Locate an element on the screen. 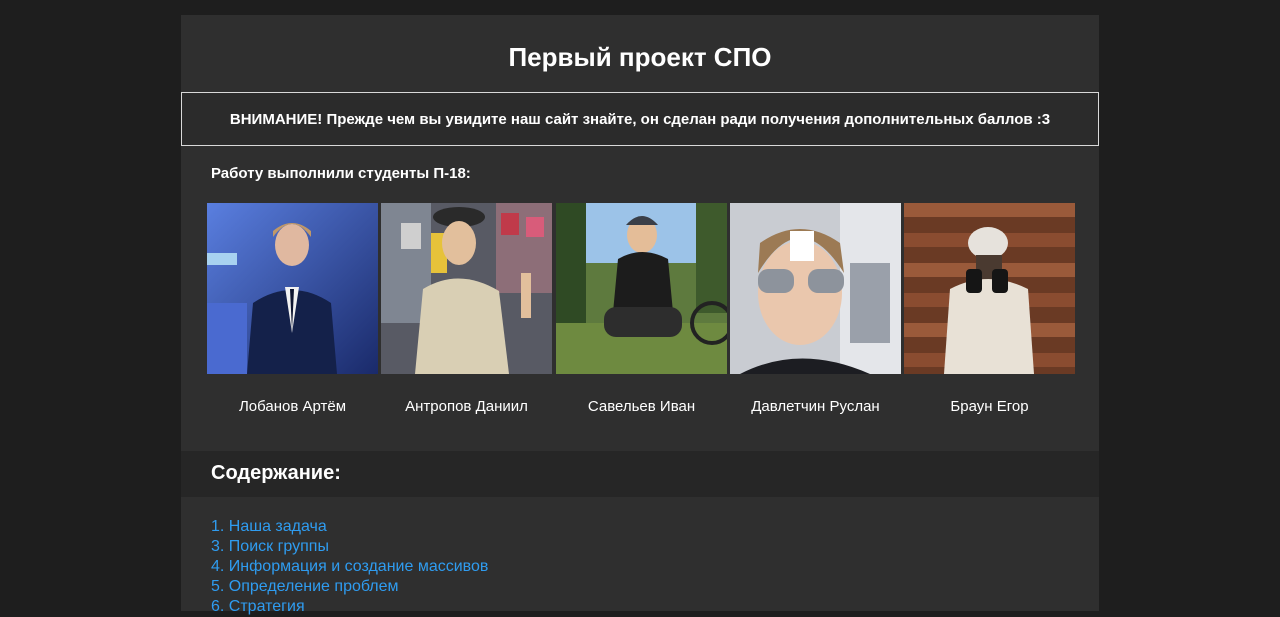 Image resolution: width=1280 pixels, height=617 pixels. student-name: Давлетчин Руслан is located at coordinates (815, 406).